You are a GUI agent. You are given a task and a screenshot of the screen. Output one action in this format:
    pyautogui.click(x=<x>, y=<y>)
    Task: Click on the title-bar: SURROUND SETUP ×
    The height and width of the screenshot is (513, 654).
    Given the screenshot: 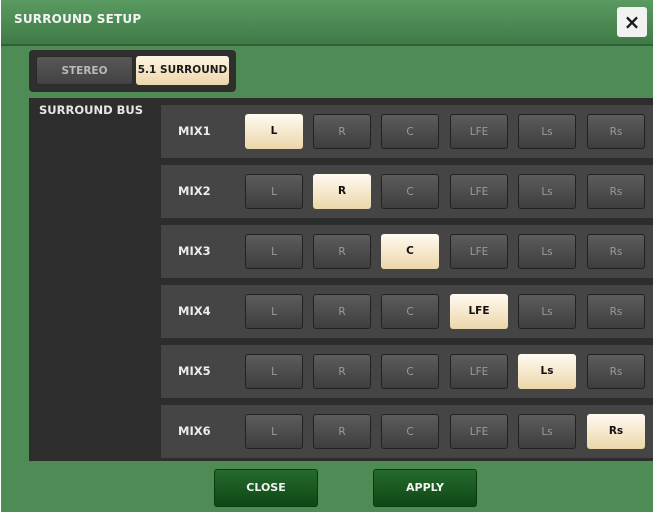 What is the action you would take?
    pyautogui.click(x=327, y=23)
    